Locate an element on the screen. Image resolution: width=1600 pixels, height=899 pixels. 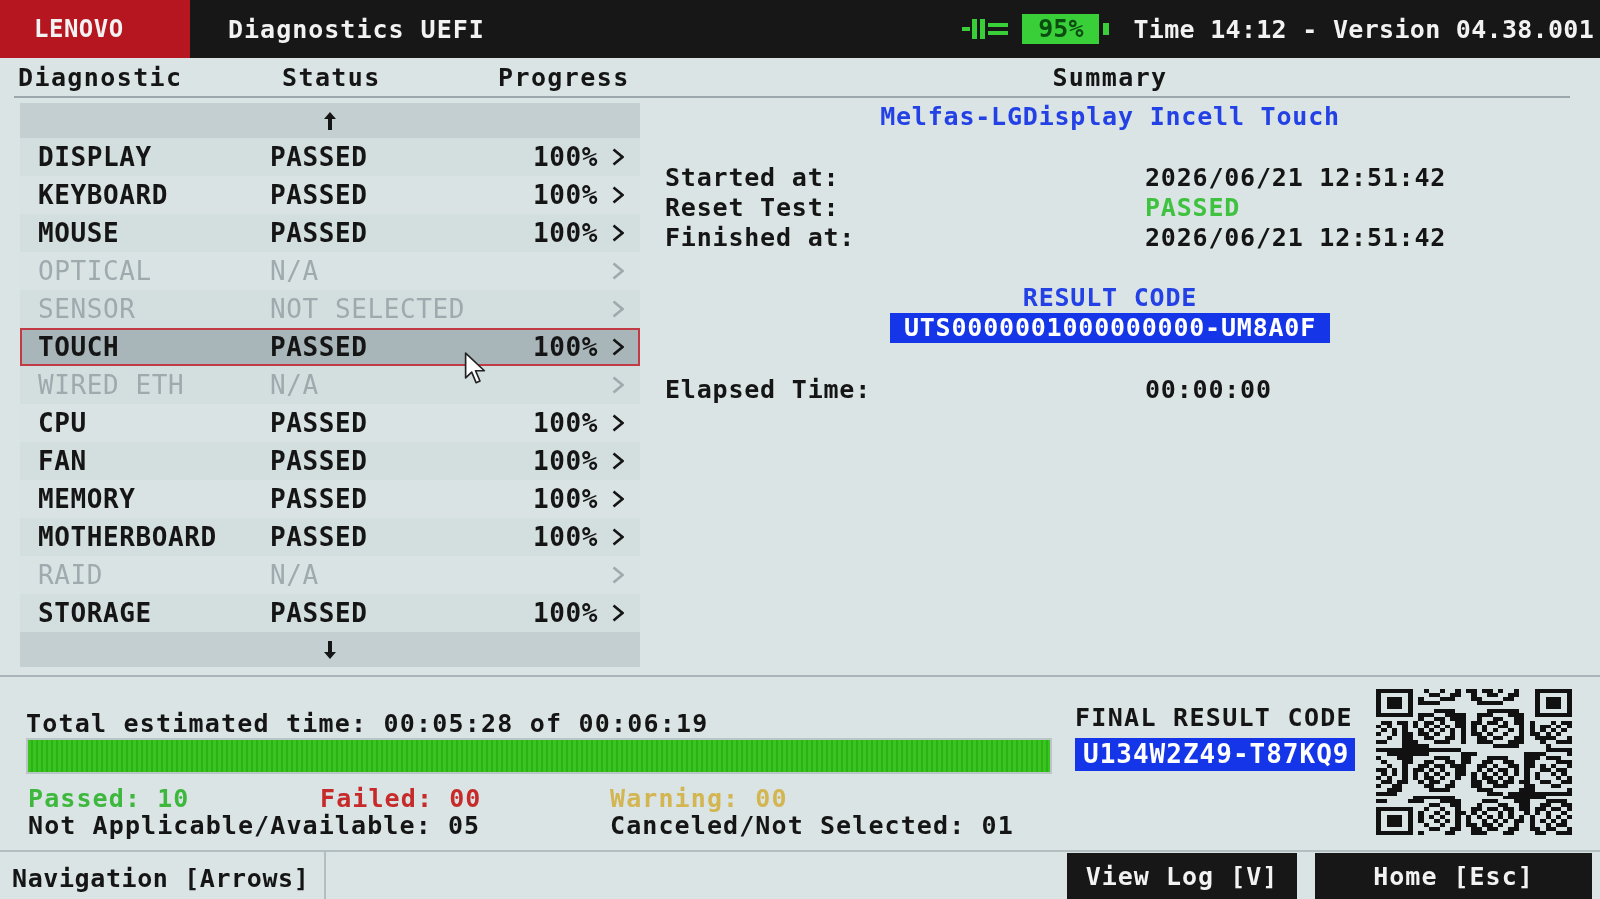
column-header: Diagnostic is located at coordinates (100, 77).